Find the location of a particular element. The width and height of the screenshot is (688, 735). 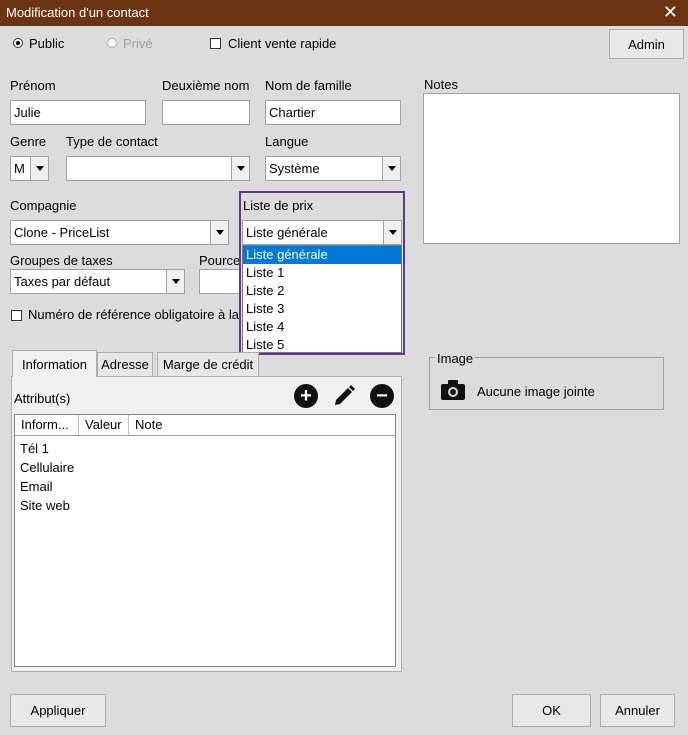

deuxieme-nom-label: Deuxième nom is located at coordinates (206, 85).